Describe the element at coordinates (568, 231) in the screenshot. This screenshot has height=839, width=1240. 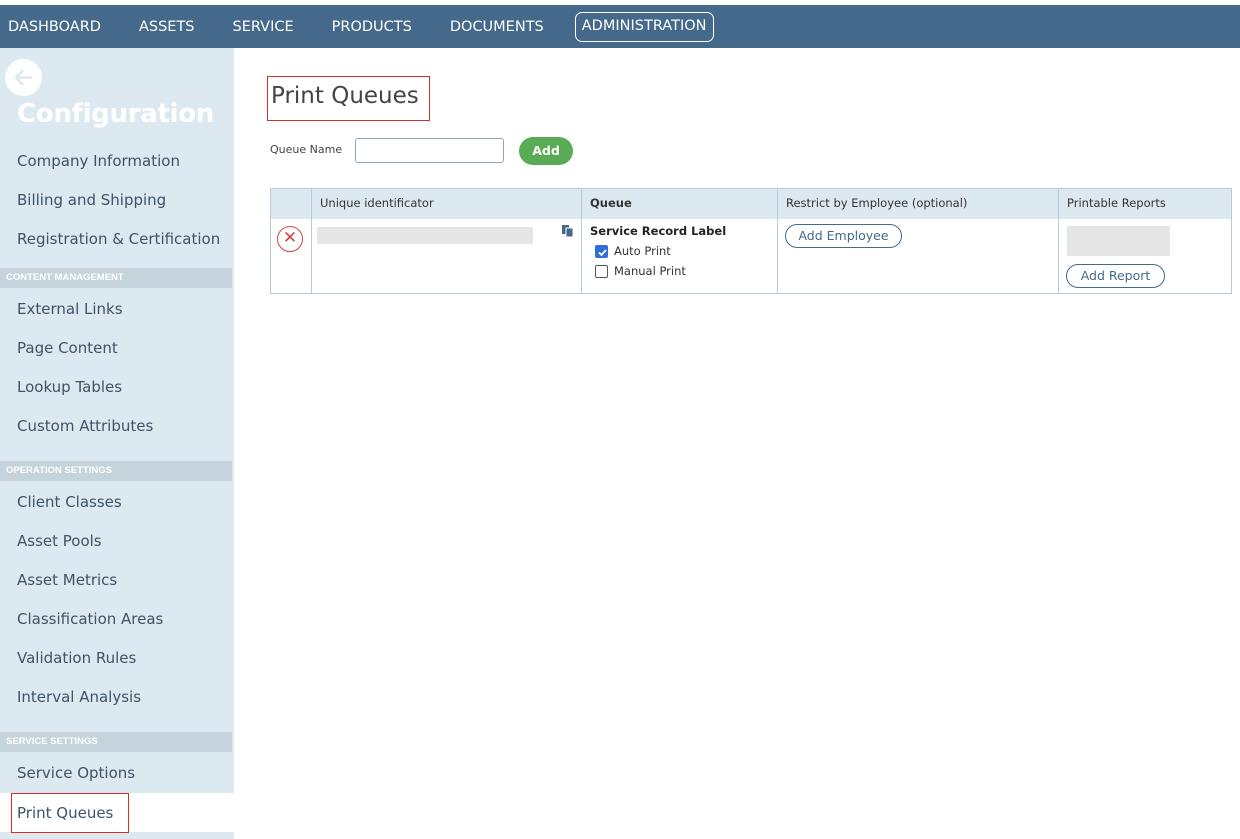
I see `copy-icon` at that location.